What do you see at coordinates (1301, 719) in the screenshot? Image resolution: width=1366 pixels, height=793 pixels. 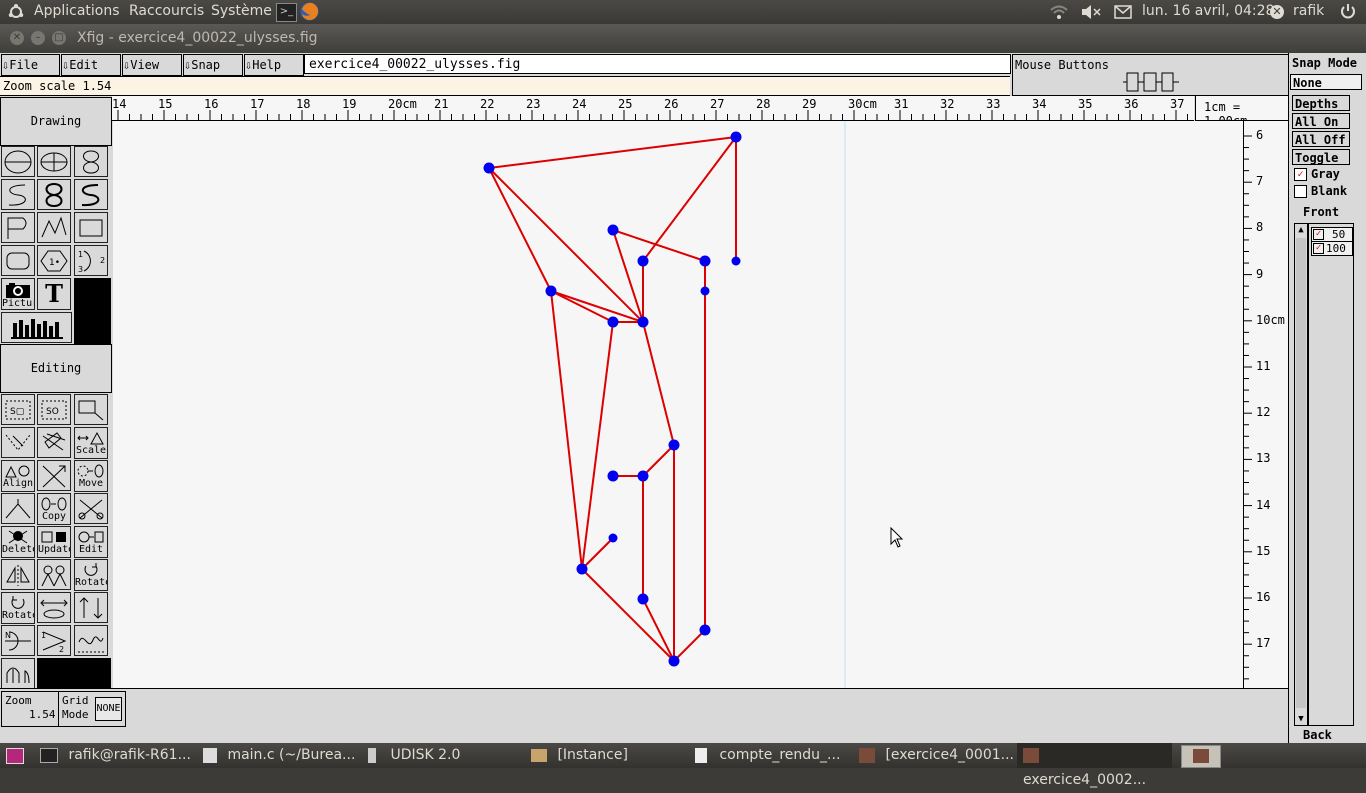 I see `scroll-down-icon: ▼` at bounding box center [1301, 719].